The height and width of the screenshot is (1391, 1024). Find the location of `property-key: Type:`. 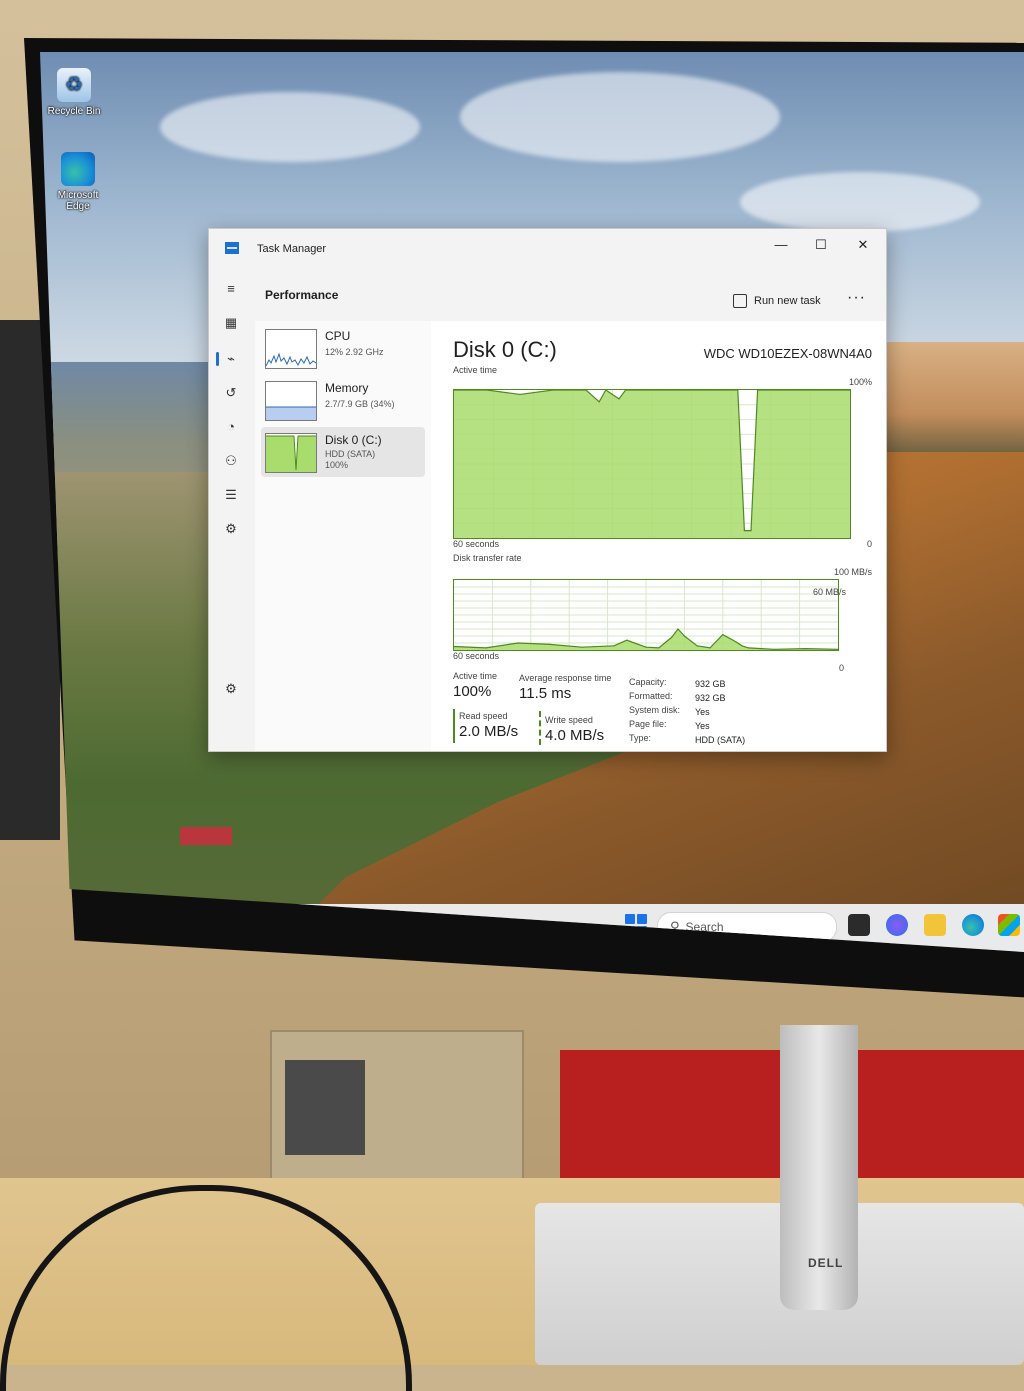

property-key: Type: is located at coordinates (640, 738).